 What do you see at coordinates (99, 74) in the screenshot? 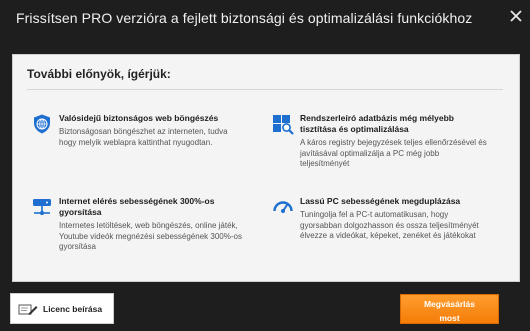
I see `benefits-heading: További előnyök, ígérjük:` at bounding box center [99, 74].